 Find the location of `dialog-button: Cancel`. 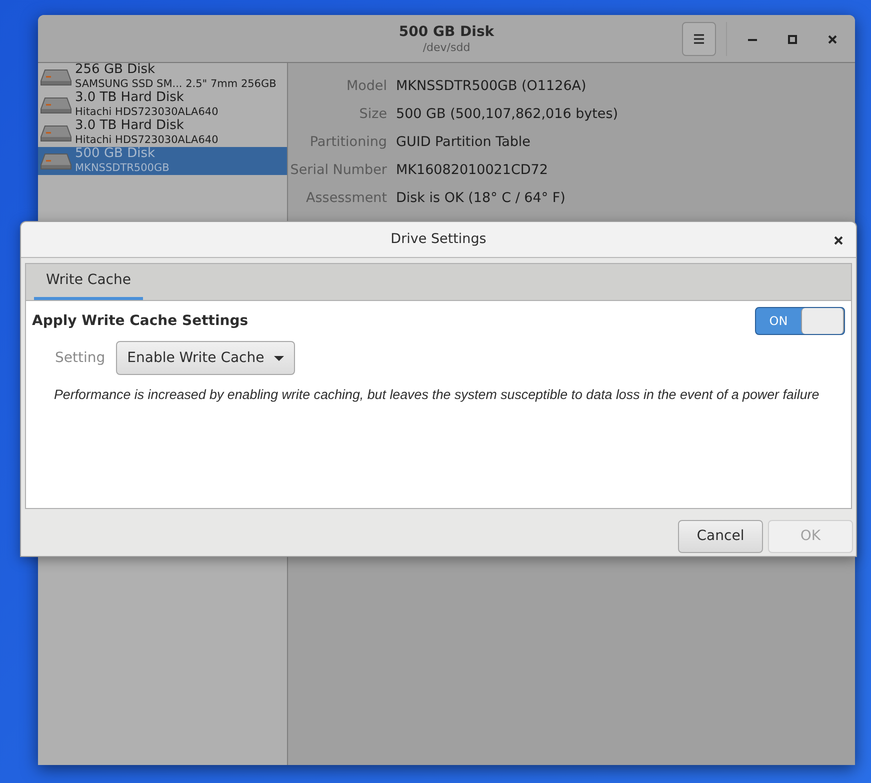

dialog-button: Cancel is located at coordinates (720, 536).